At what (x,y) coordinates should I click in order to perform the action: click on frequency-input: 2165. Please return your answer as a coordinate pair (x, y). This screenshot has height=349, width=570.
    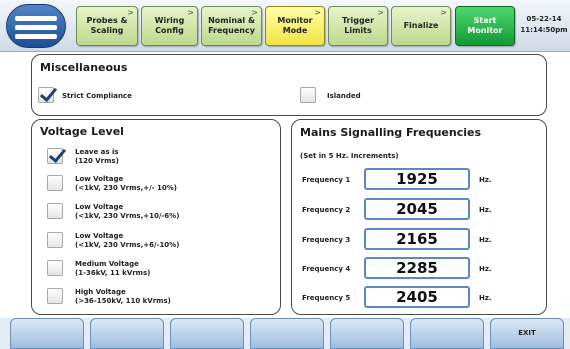
    Looking at the image, I should click on (417, 239).